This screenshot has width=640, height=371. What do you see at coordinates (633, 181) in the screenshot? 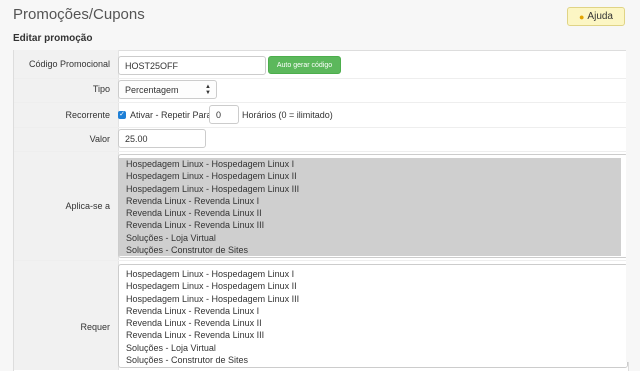
I see `page-edge` at bounding box center [633, 181].